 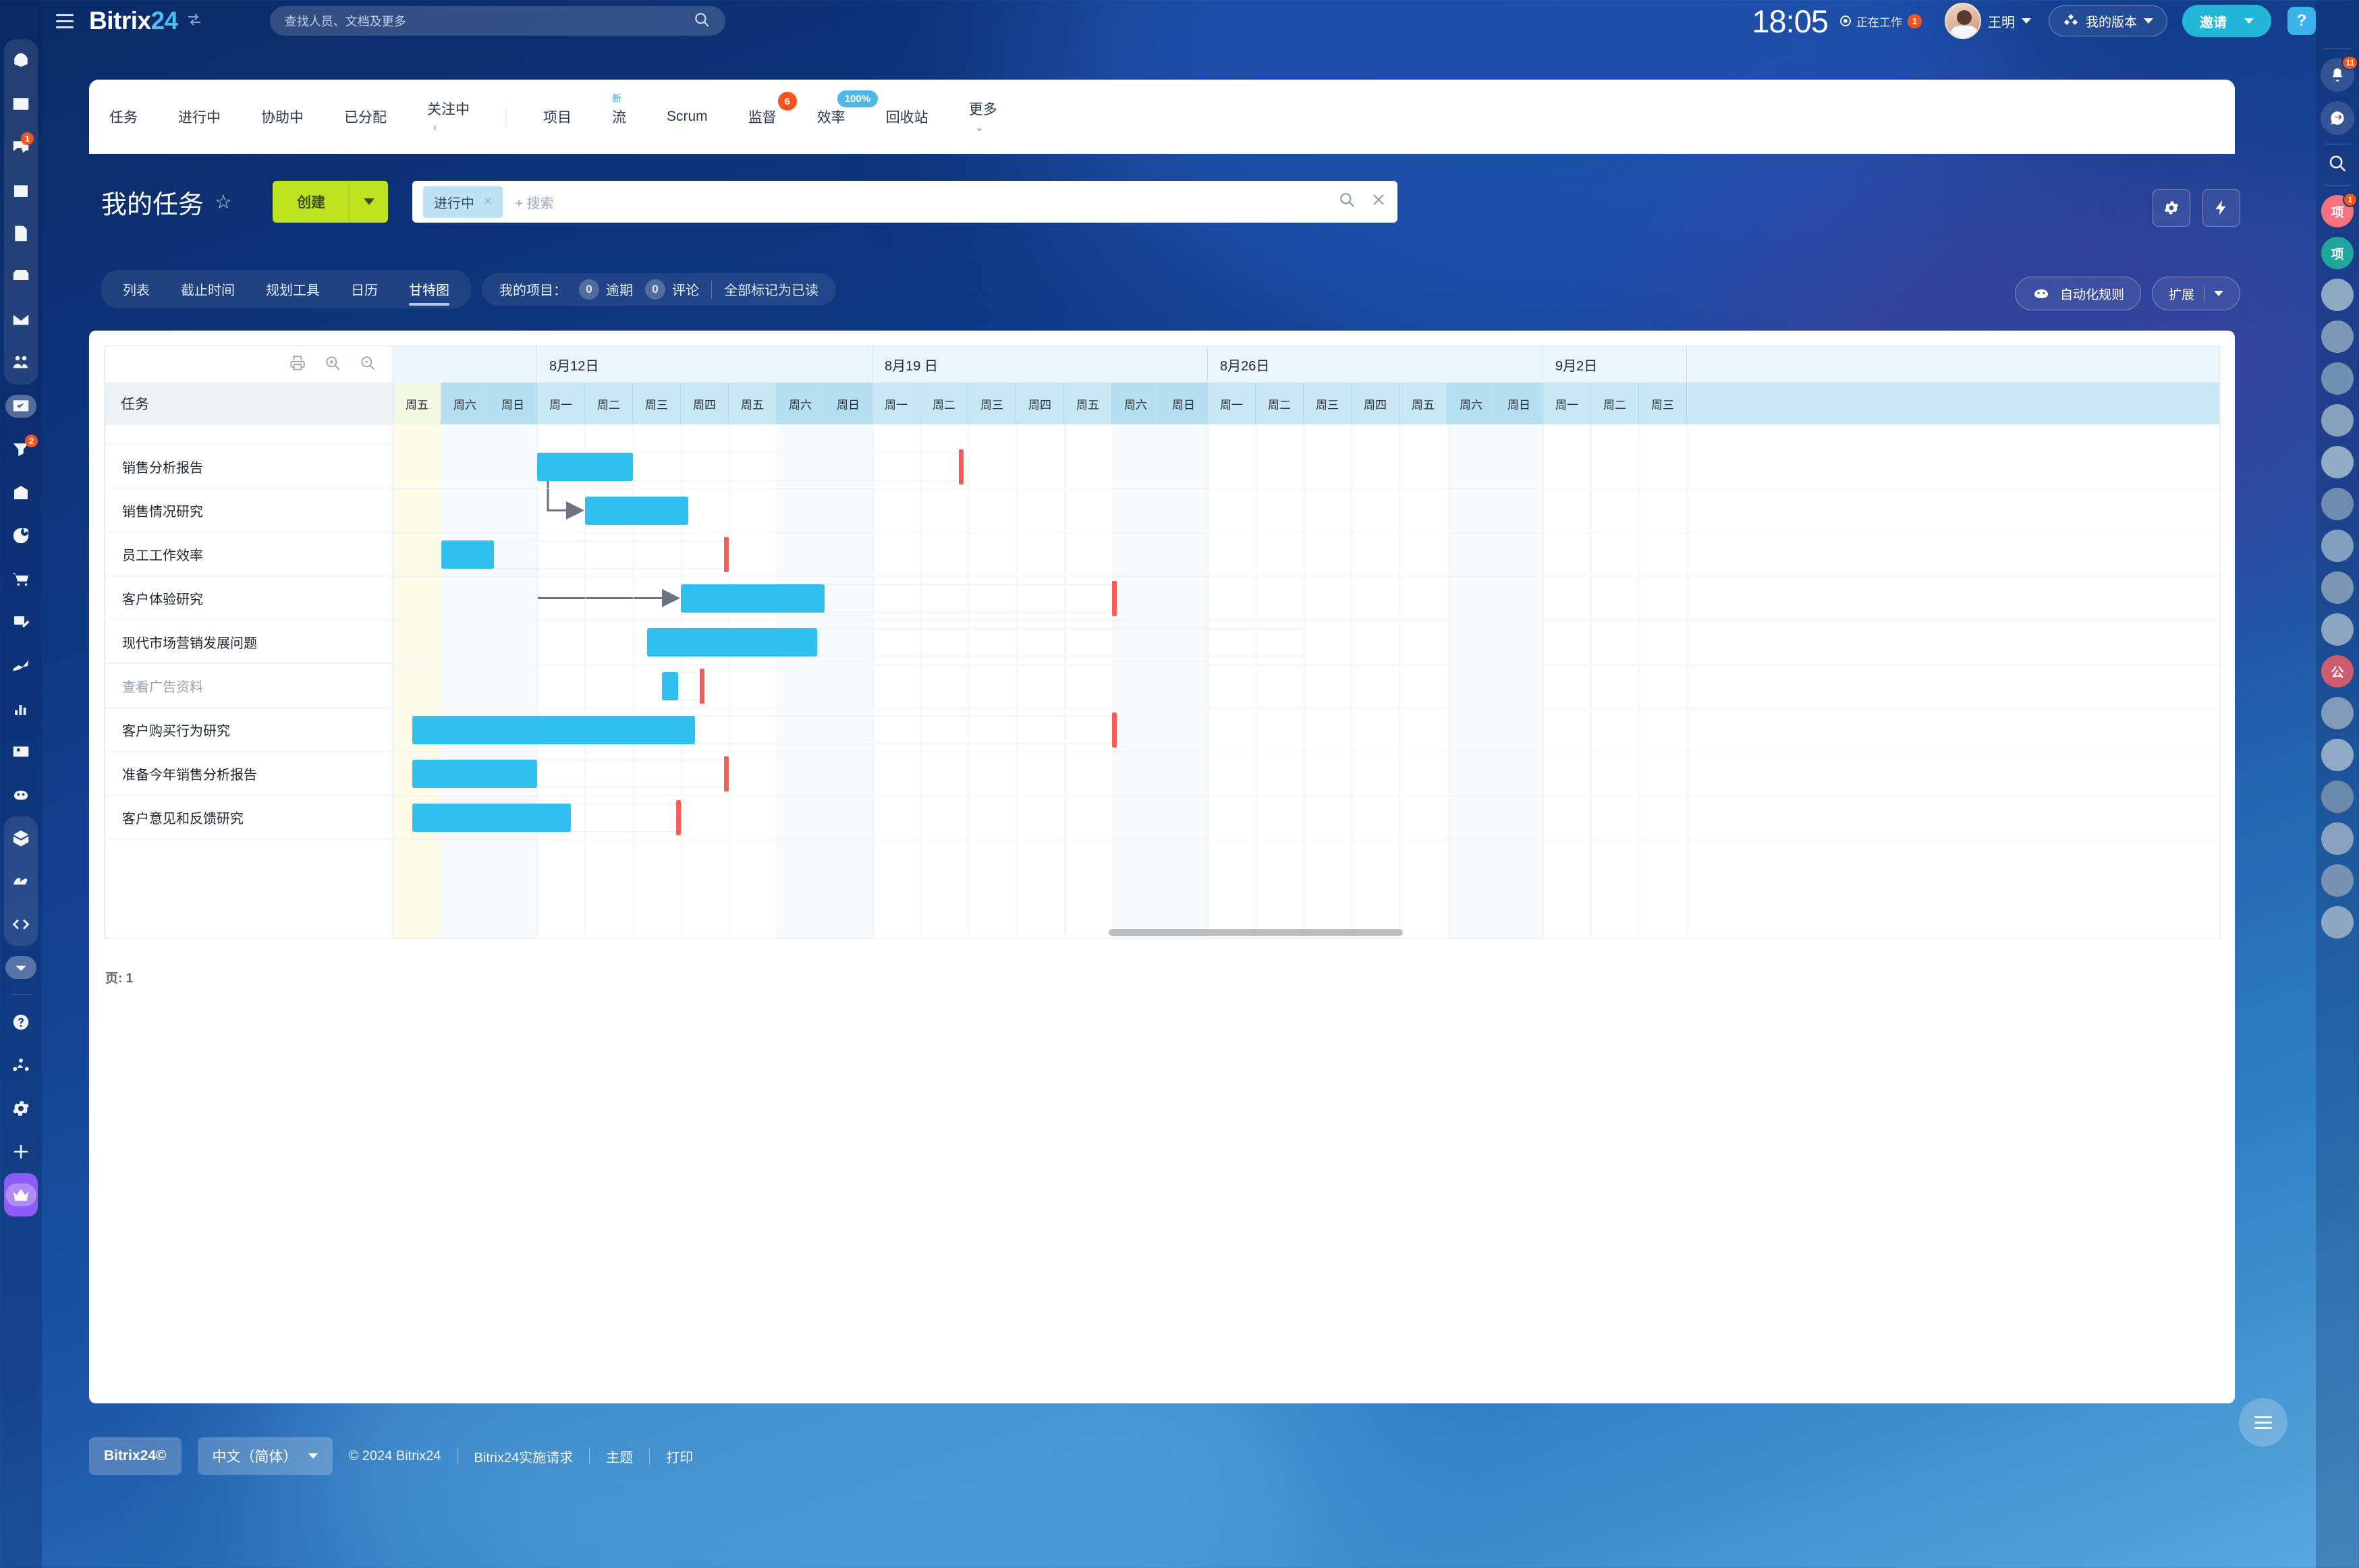 What do you see at coordinates (2302, 21) in the screenshot?
I see `help-button: ?` at bounding box center [2302, 21].